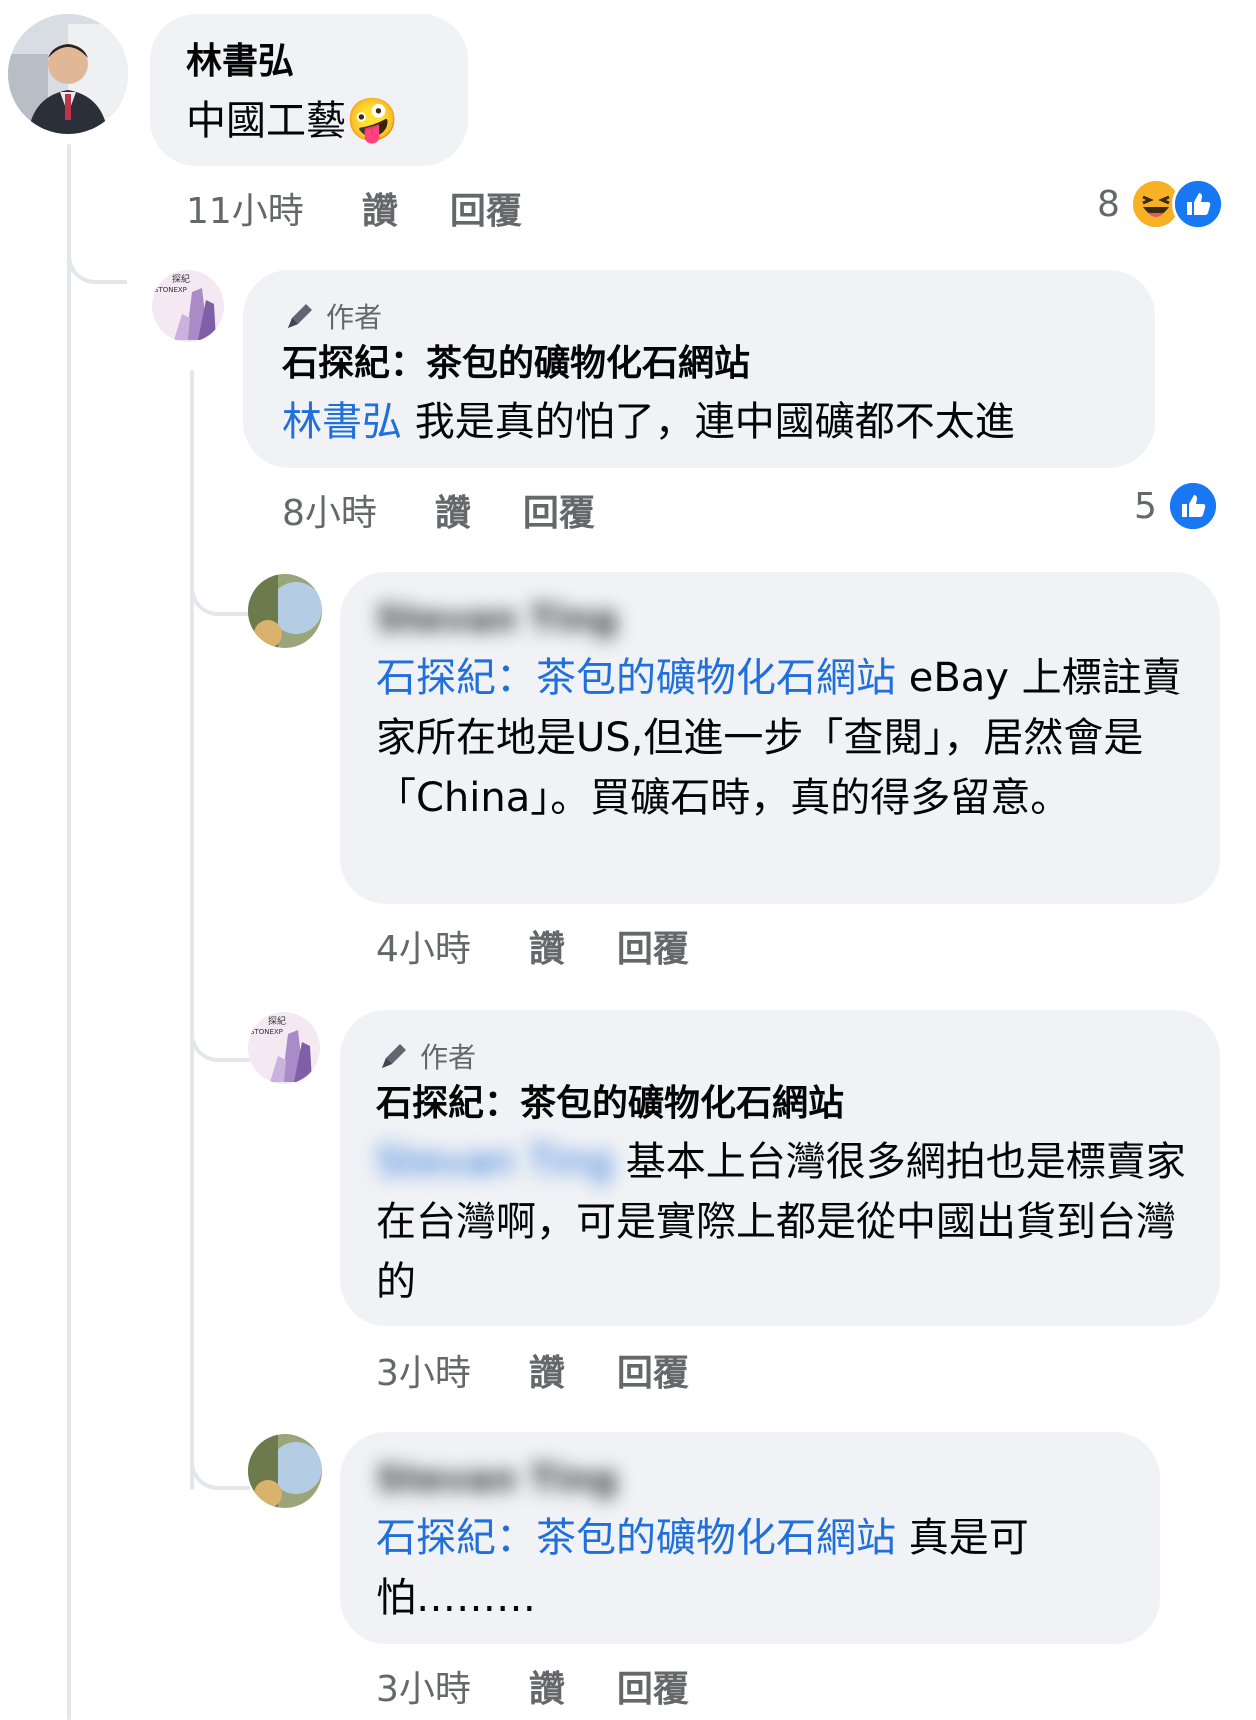 Image resolution: width=1256 pixels, height=1720 pixels. Describe the element at coordinates (423, 946) in the screenshot. I see `timestamp: 4小時` at that location.